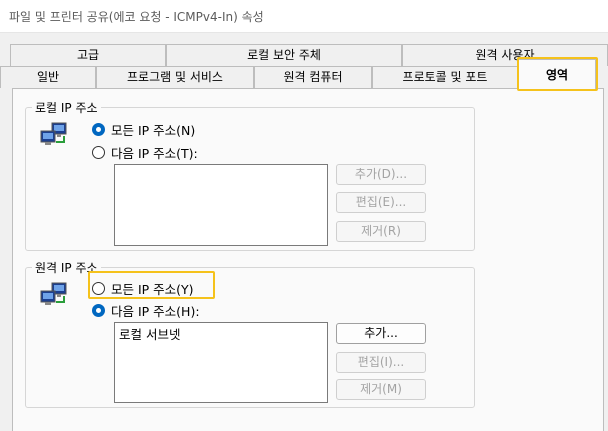 The image size is (608, 431). I want to click on remote-any-ip-radio: 모든 IP 주소(Y), so click(143, 288).